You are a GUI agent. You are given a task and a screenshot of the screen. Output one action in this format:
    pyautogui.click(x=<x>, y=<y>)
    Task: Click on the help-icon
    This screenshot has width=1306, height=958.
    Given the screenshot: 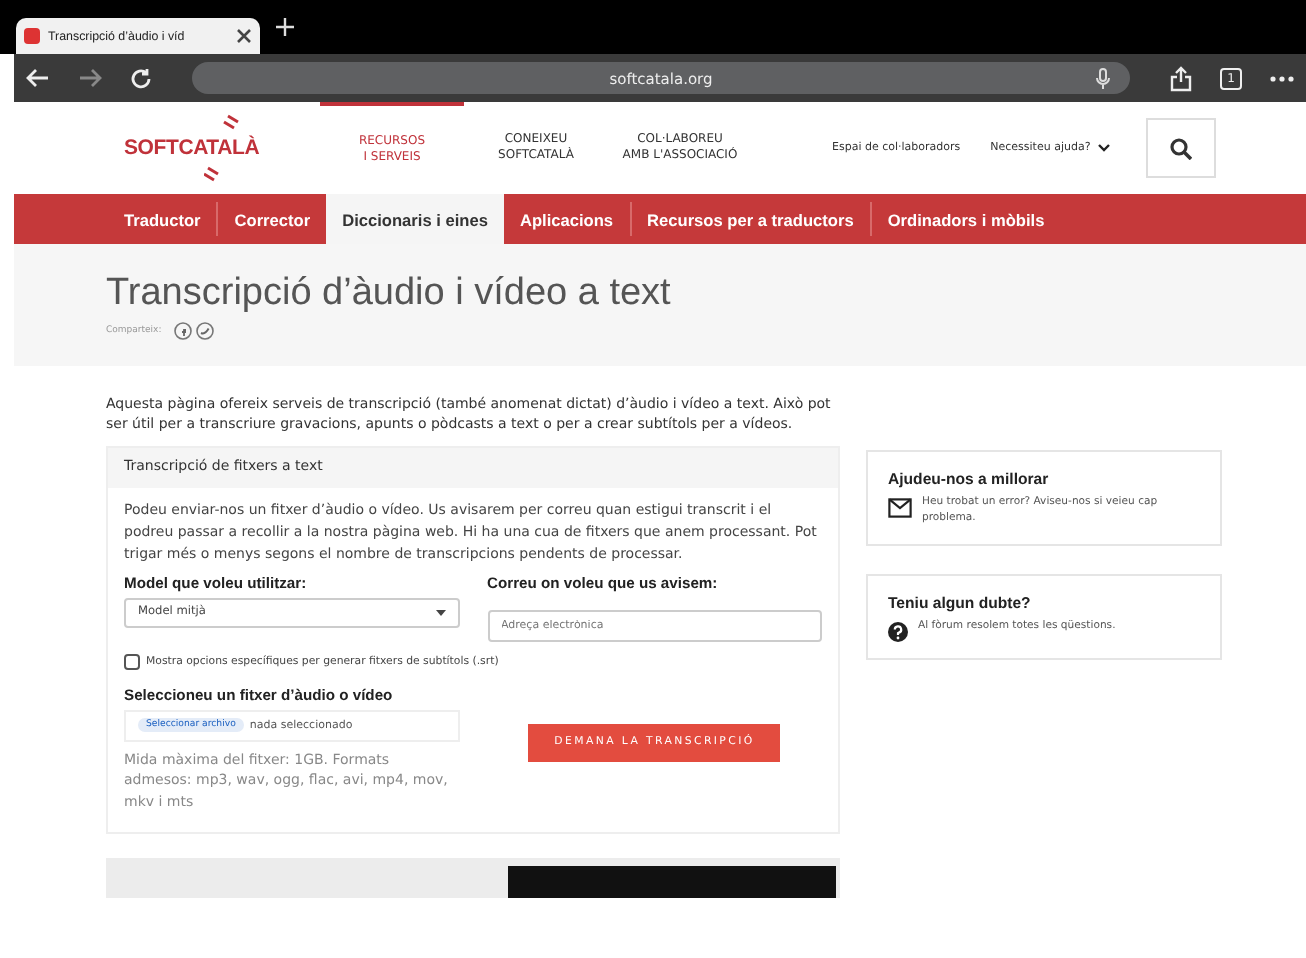 What is the action you would take?
    pyautogui.click(x=898, y=631)
    